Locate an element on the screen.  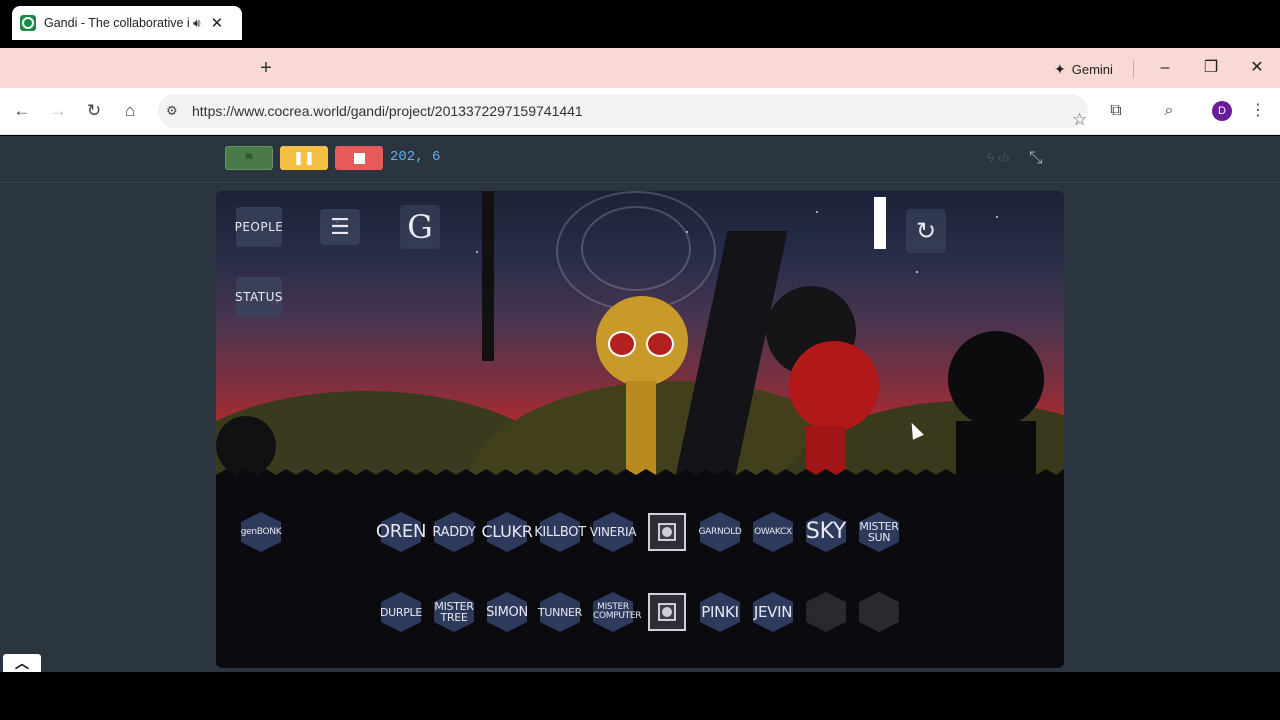
status-label: STATUS is located at coordinates (259, 297).